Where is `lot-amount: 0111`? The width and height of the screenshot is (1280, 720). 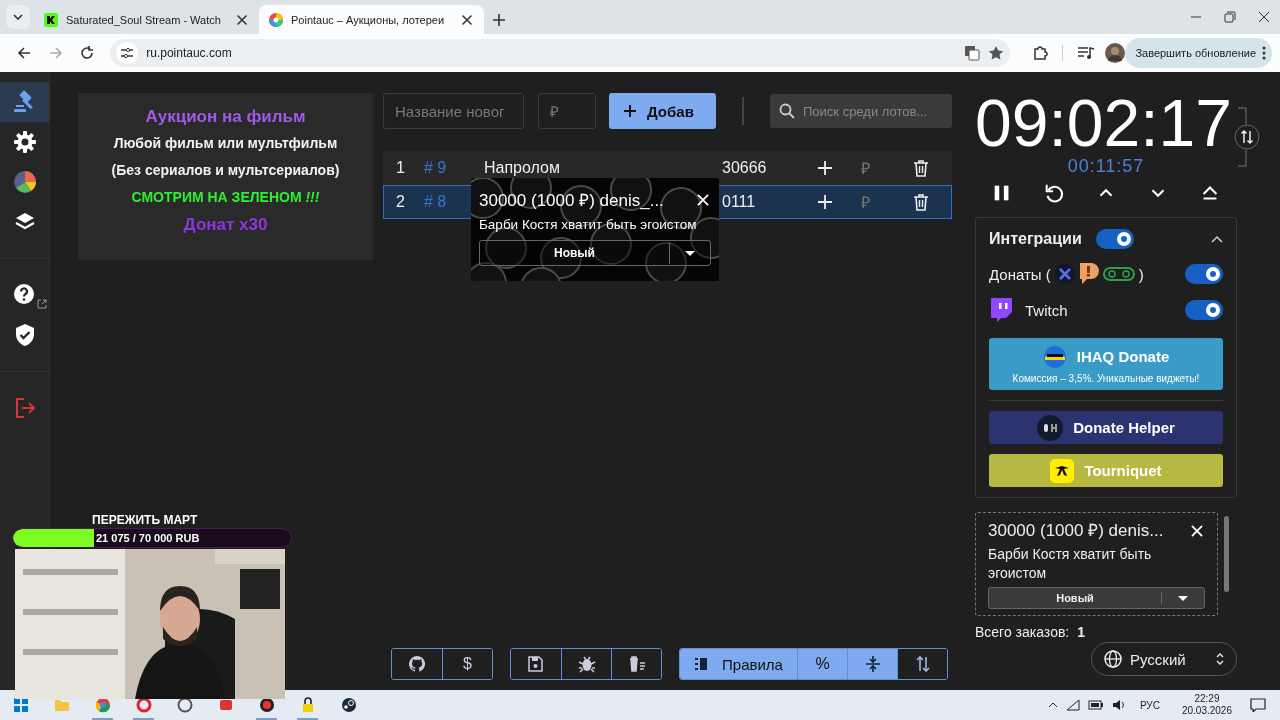 lot-amount: 0111 is located at coordinates (739, 202).